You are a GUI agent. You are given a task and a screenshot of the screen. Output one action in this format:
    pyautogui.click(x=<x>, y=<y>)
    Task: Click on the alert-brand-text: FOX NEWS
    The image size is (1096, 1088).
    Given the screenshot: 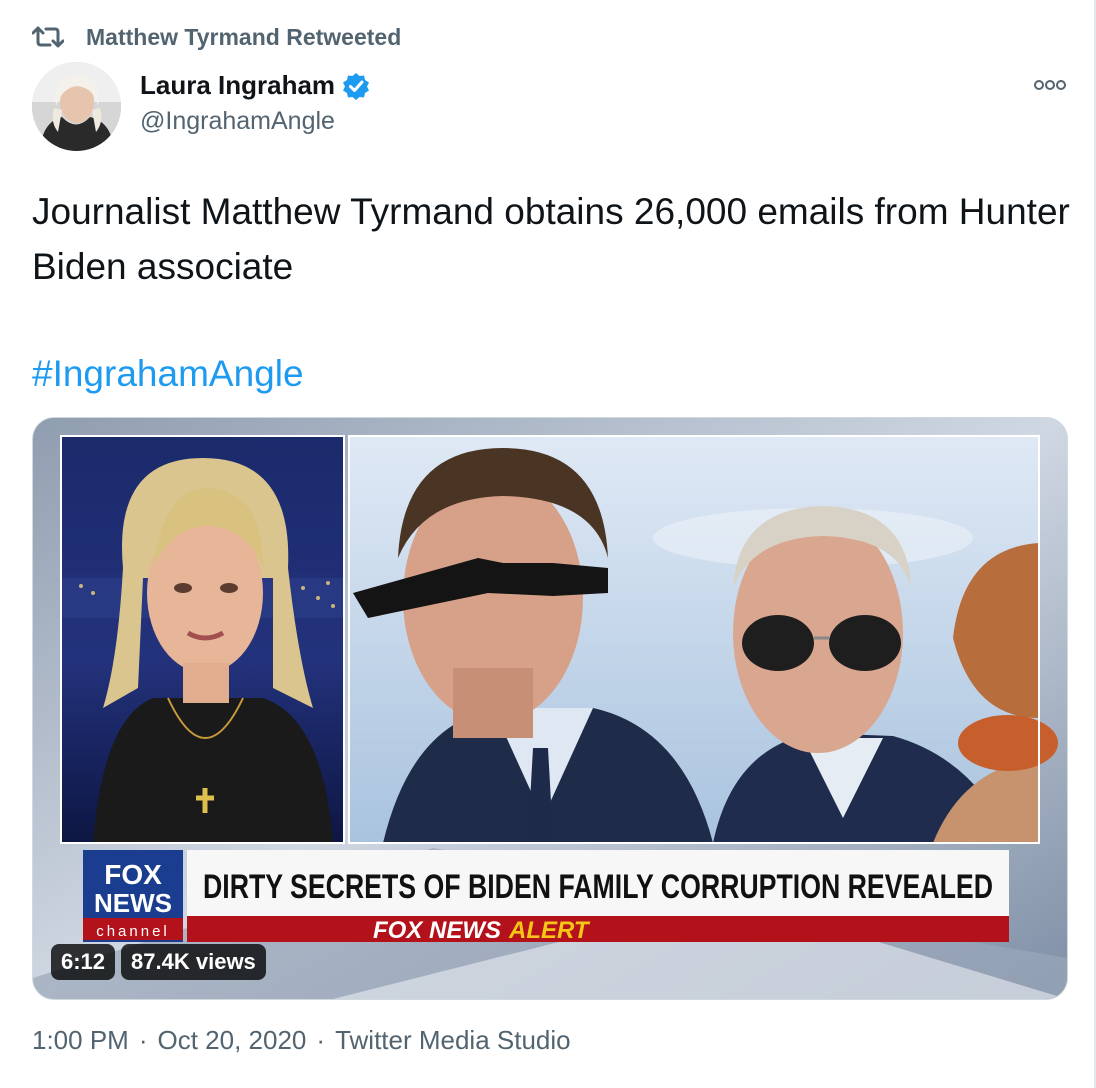 What is the action you would take?
    pyautogui.click(x=437, y=930)
    